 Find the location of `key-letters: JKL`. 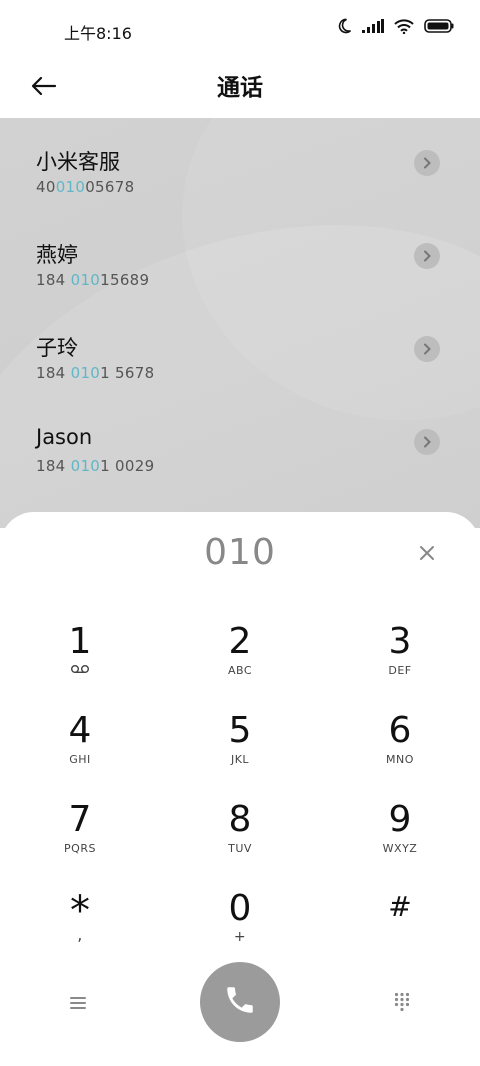

key-letters: JKL is located at coordinates (240, 759).